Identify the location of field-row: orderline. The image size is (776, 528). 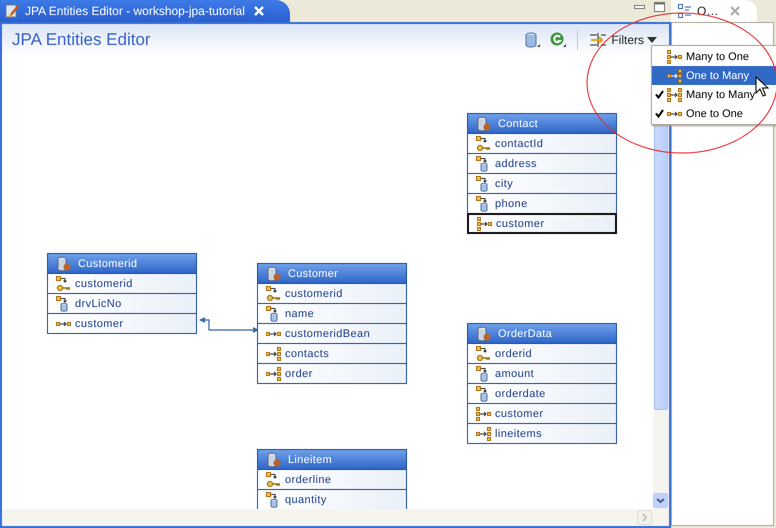
(332, 479).